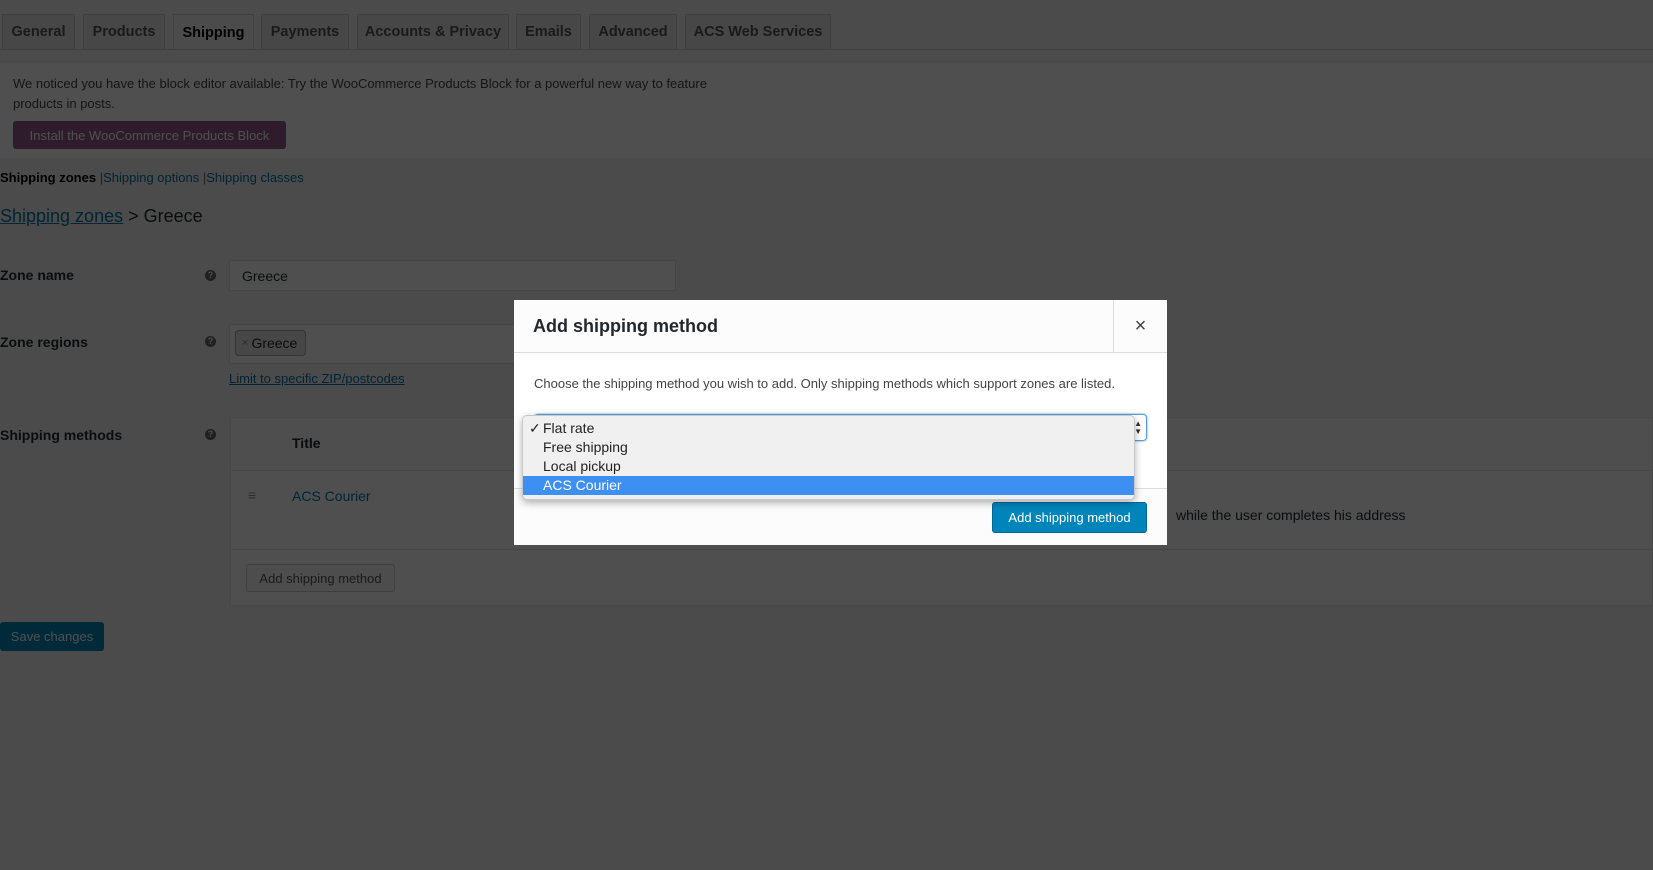 Image resolution: width=1653 pixels, height=870 pixels. What do you see at coordinates (37, 275) in the screenshot?
I see `zone-name-label: Zone name` at bounding box center [37, 275].